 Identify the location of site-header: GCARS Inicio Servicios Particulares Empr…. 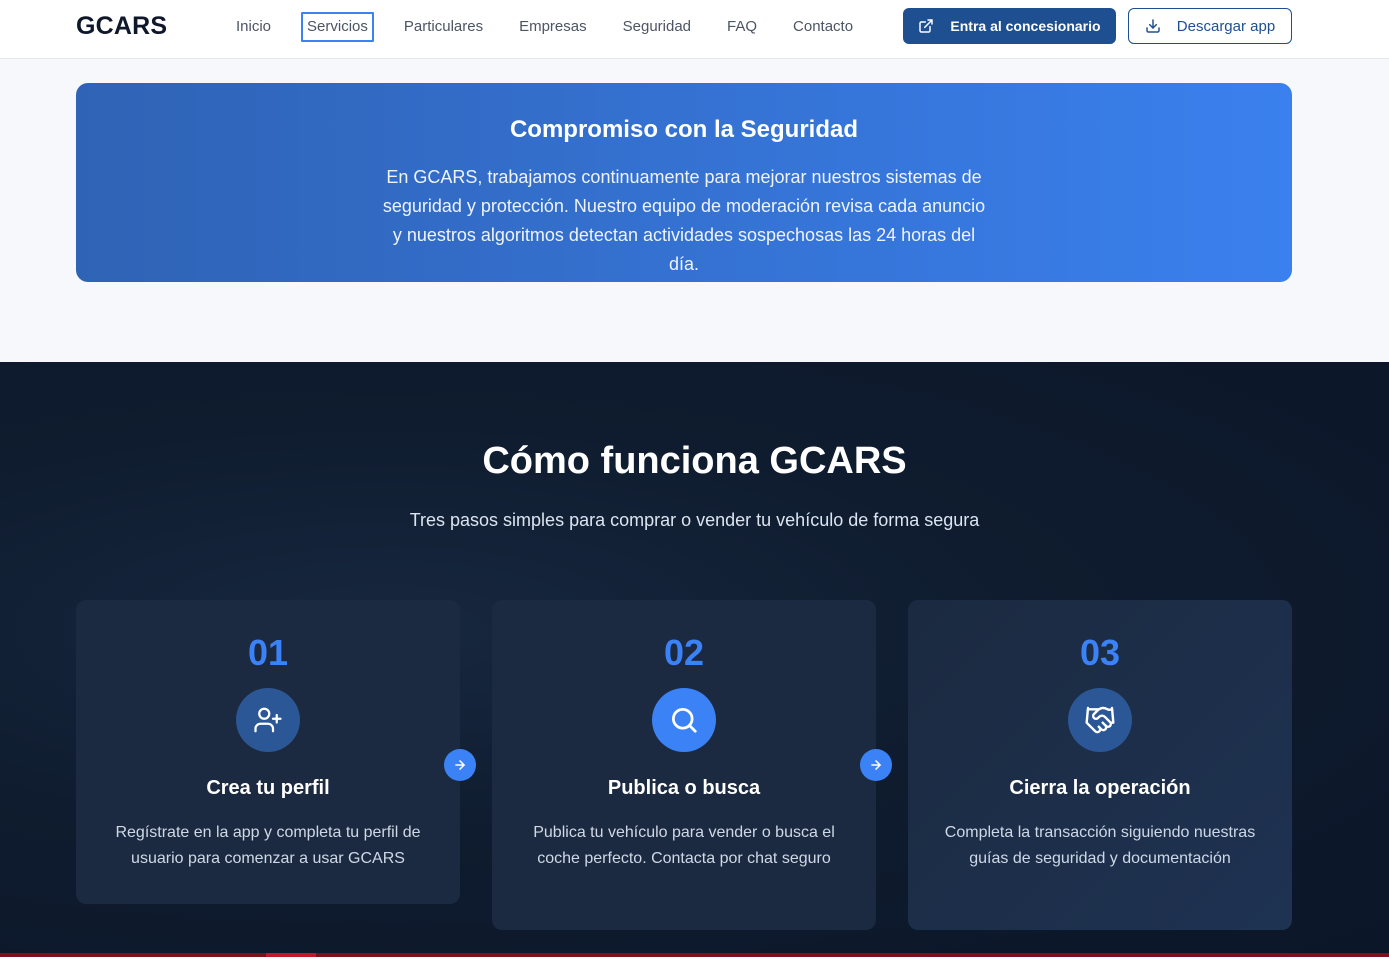
(694, 29).